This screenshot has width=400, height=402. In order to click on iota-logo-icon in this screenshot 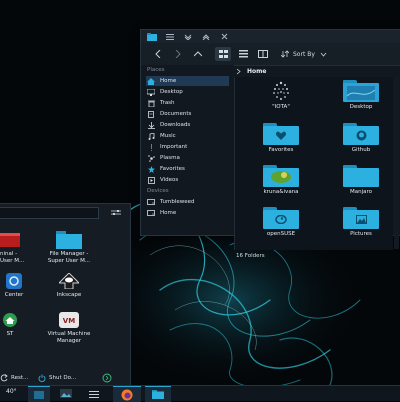, I will do `click(281, 91)`.